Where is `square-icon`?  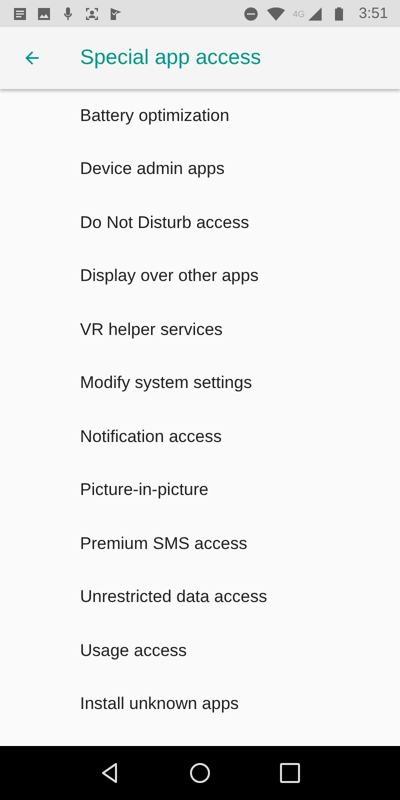 square-icon is located at coordinates (290, 773).